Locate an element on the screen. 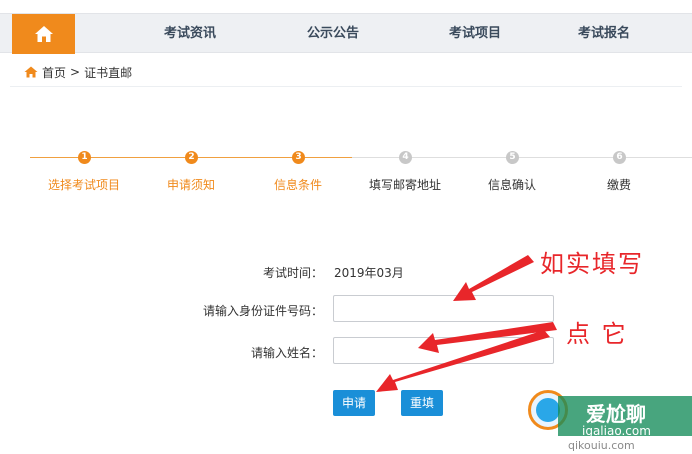  step-2-label: 申请须知 is located at coordinates (190, 185).